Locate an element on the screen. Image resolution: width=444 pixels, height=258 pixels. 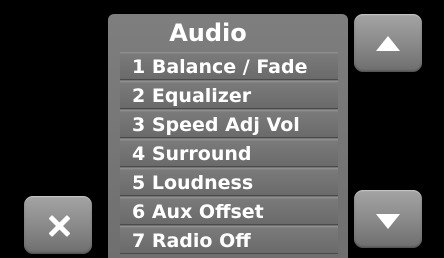
scroll-up-button is located at coordinates (388, 43).